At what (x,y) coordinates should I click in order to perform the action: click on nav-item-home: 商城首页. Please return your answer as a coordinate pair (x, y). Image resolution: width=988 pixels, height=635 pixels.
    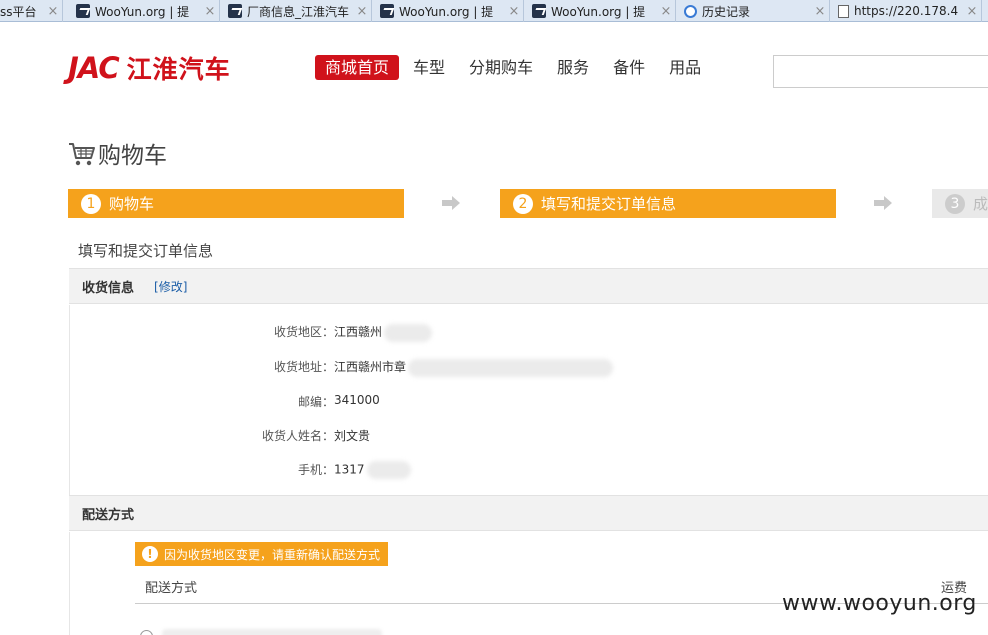
    Looking at the image, I should click on (357, 67).